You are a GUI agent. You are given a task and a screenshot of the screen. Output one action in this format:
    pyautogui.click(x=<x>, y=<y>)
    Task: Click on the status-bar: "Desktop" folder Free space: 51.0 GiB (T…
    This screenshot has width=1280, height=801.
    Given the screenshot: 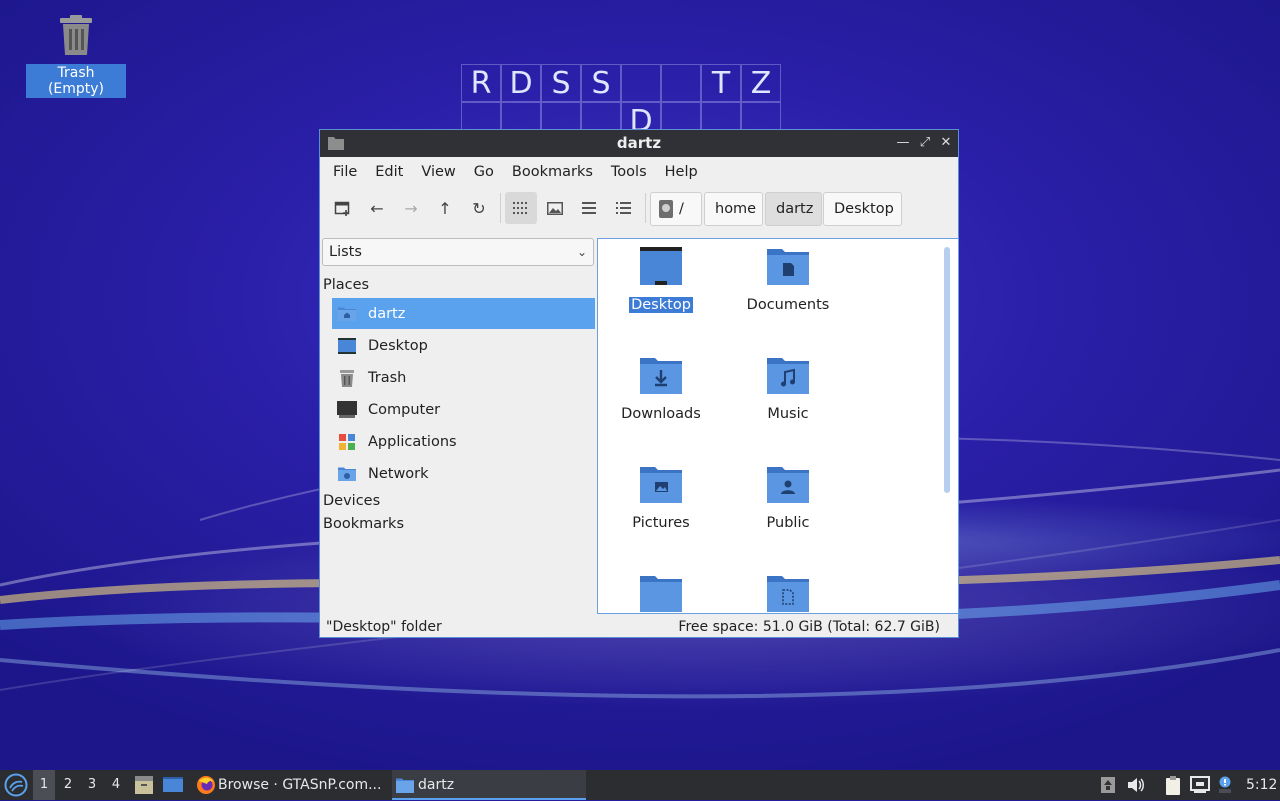 What is the action you would take?
    pyautogui.click(x=639, y=627)
    